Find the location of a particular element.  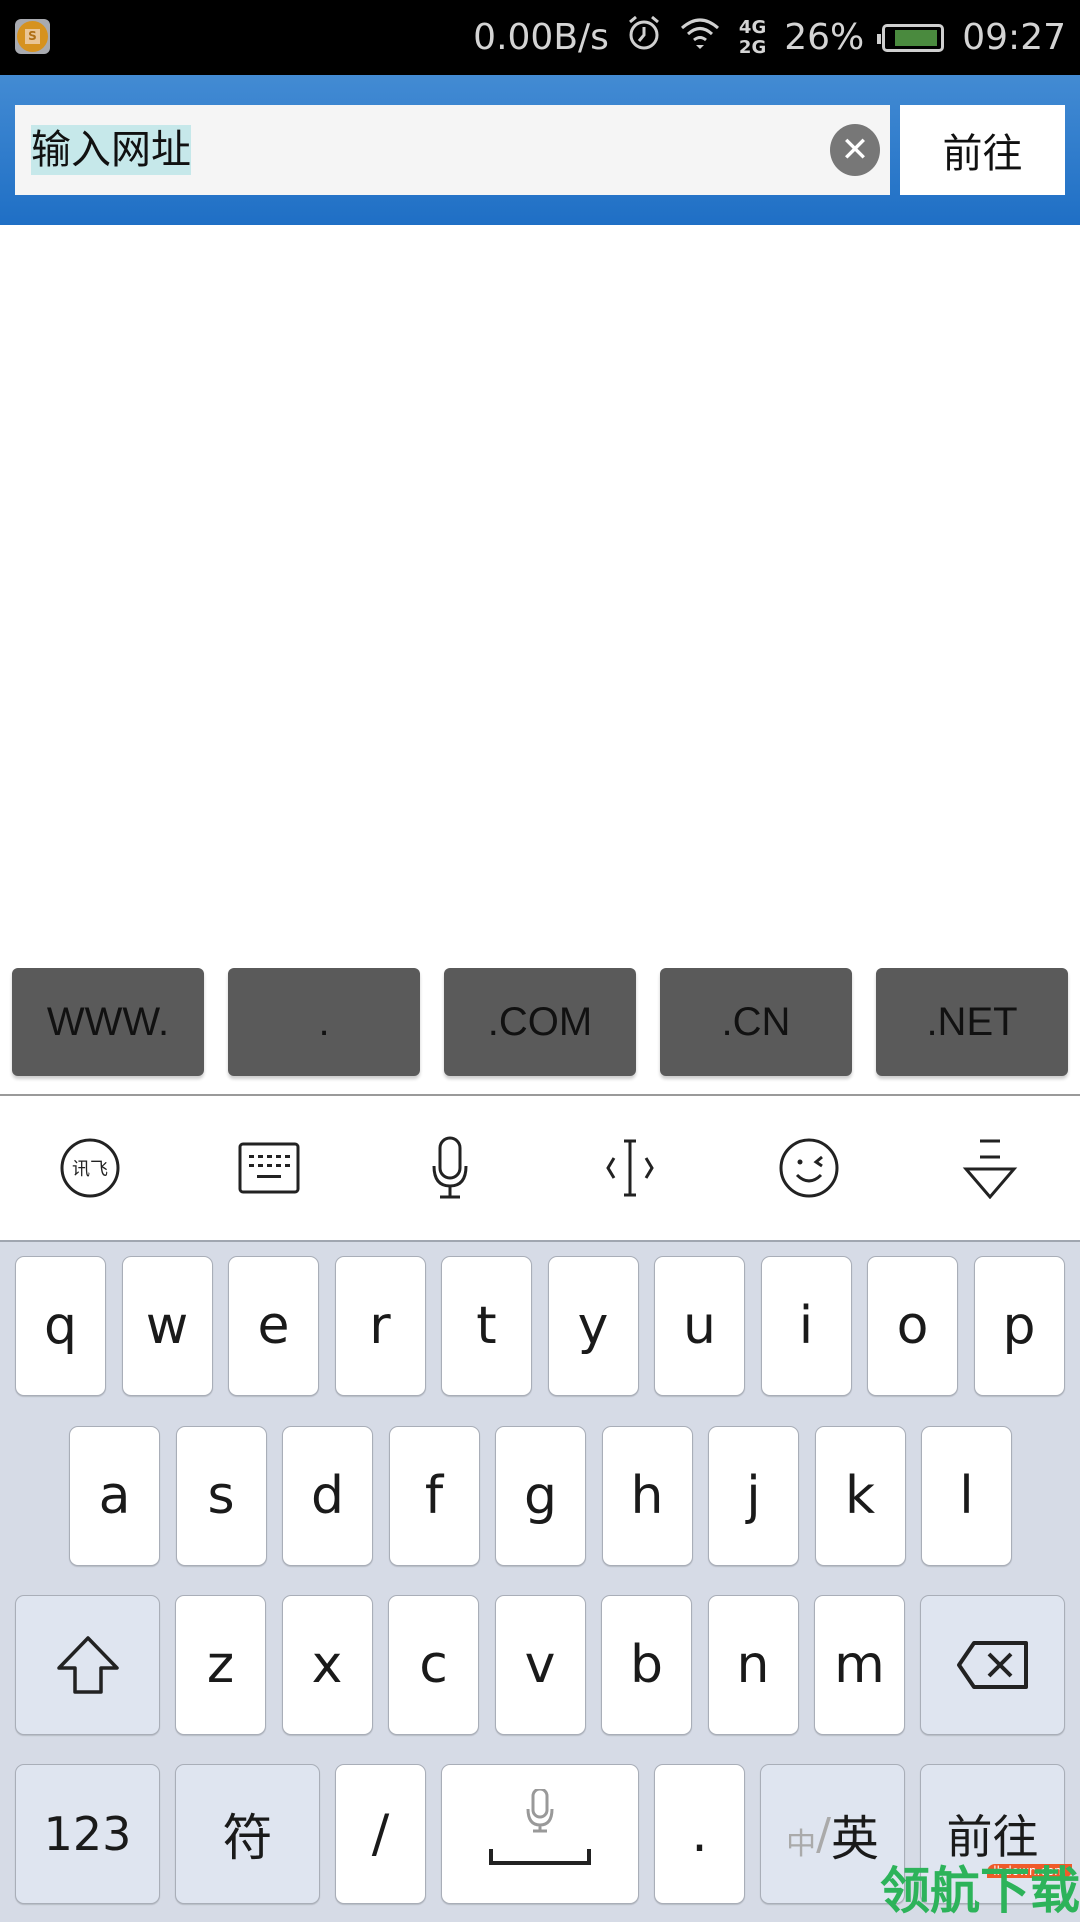

clock: 09:27 is located at coordinates (1014, 37).